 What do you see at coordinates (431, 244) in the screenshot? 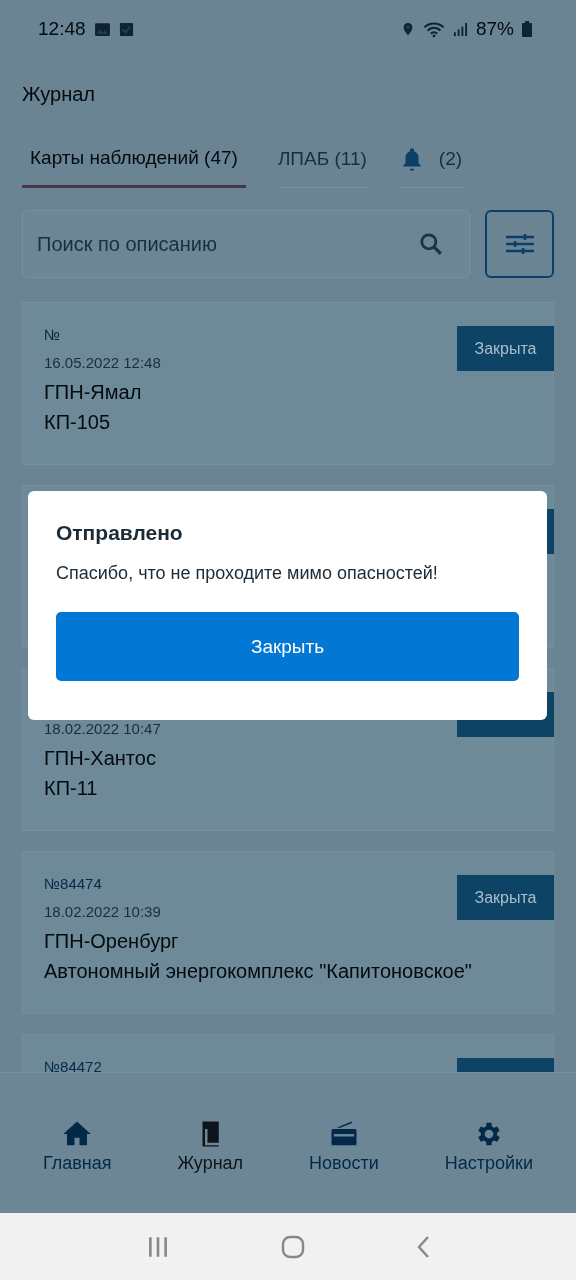
I see `search-icon` at bounding box center [431, 244].